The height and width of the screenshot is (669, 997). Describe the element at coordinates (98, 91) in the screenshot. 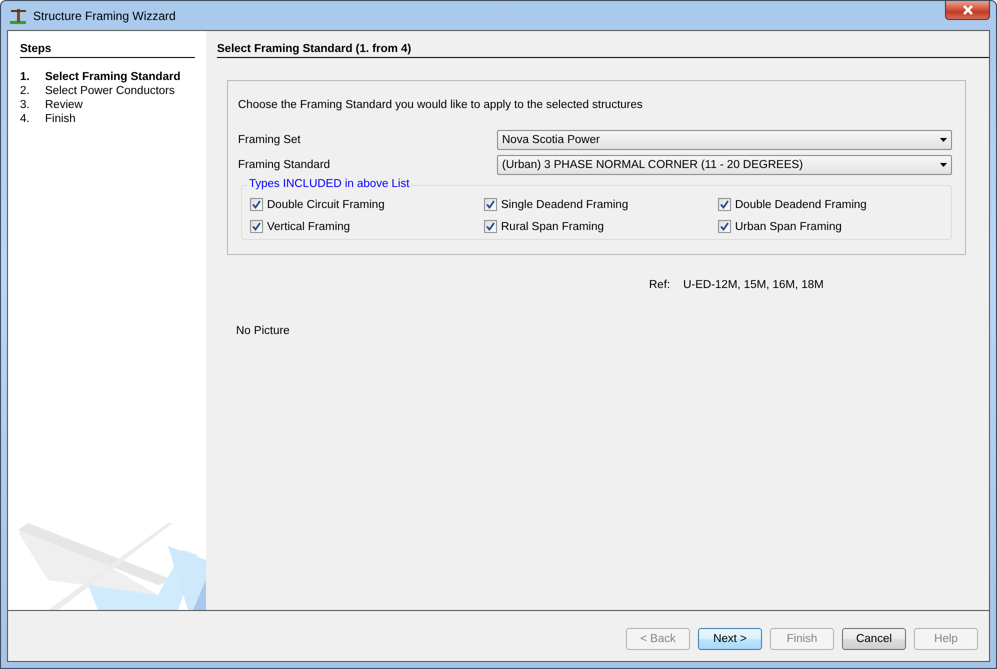

I see `step-item: 2. Select Power Conductors` at that location.